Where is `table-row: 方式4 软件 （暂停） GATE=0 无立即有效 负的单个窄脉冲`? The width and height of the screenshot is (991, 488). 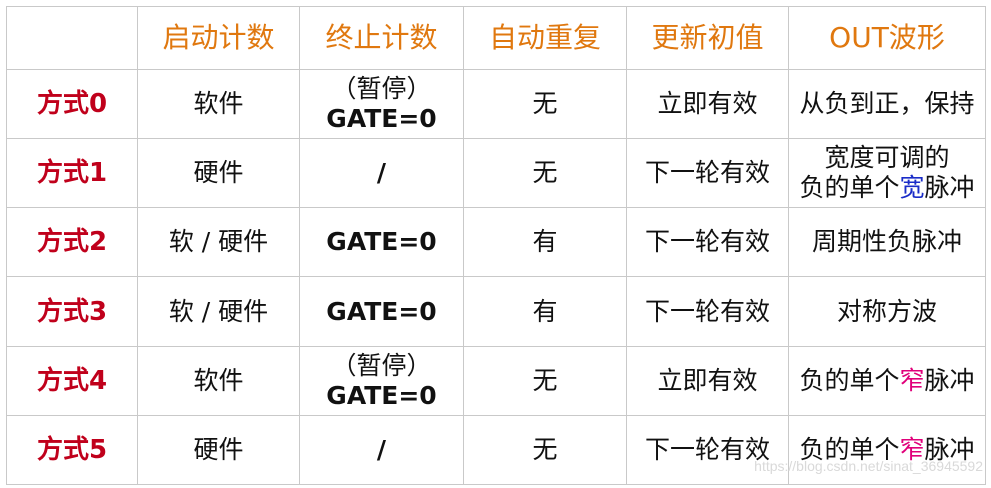 table-row: 方式4 软件 （暂停） GATE=0 无立即有效 负的单个窄脉冲 is located at coordinates (496, 380).